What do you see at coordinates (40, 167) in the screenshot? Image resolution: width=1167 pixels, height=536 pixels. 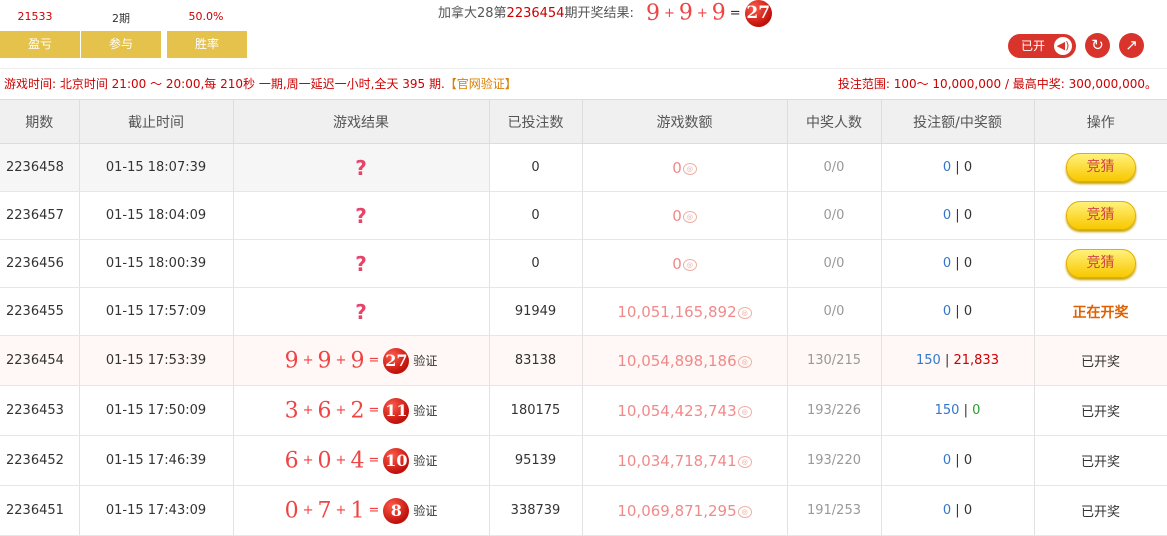 I see `issue-cell: 2236458` at bounding box center [40, 167].